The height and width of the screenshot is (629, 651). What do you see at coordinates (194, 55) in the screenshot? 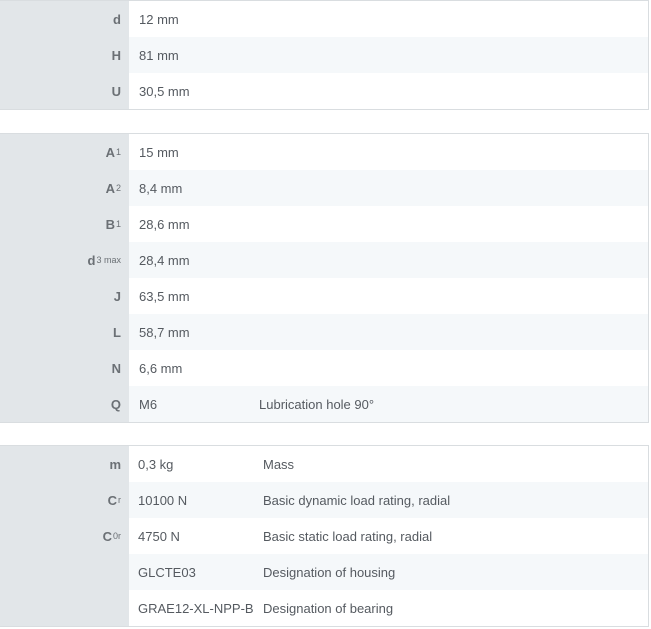
I see `parameter-value: 81 mm` at bounding box center [194, 55].